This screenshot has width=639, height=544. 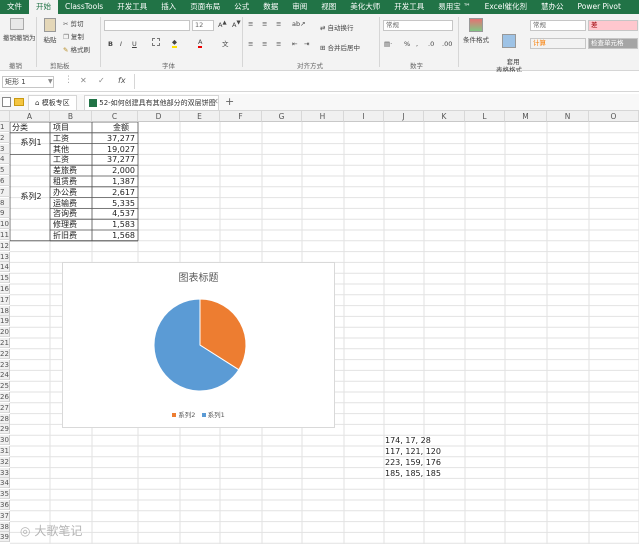 I want to click on column-header-I: I, so click(x=364, y=116).